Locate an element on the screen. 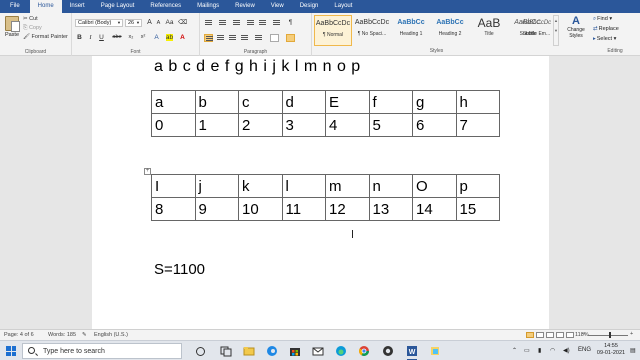 The width and height of the screenshot is (640, 360). table-cell: 6 is located at coordinates (434, 125).